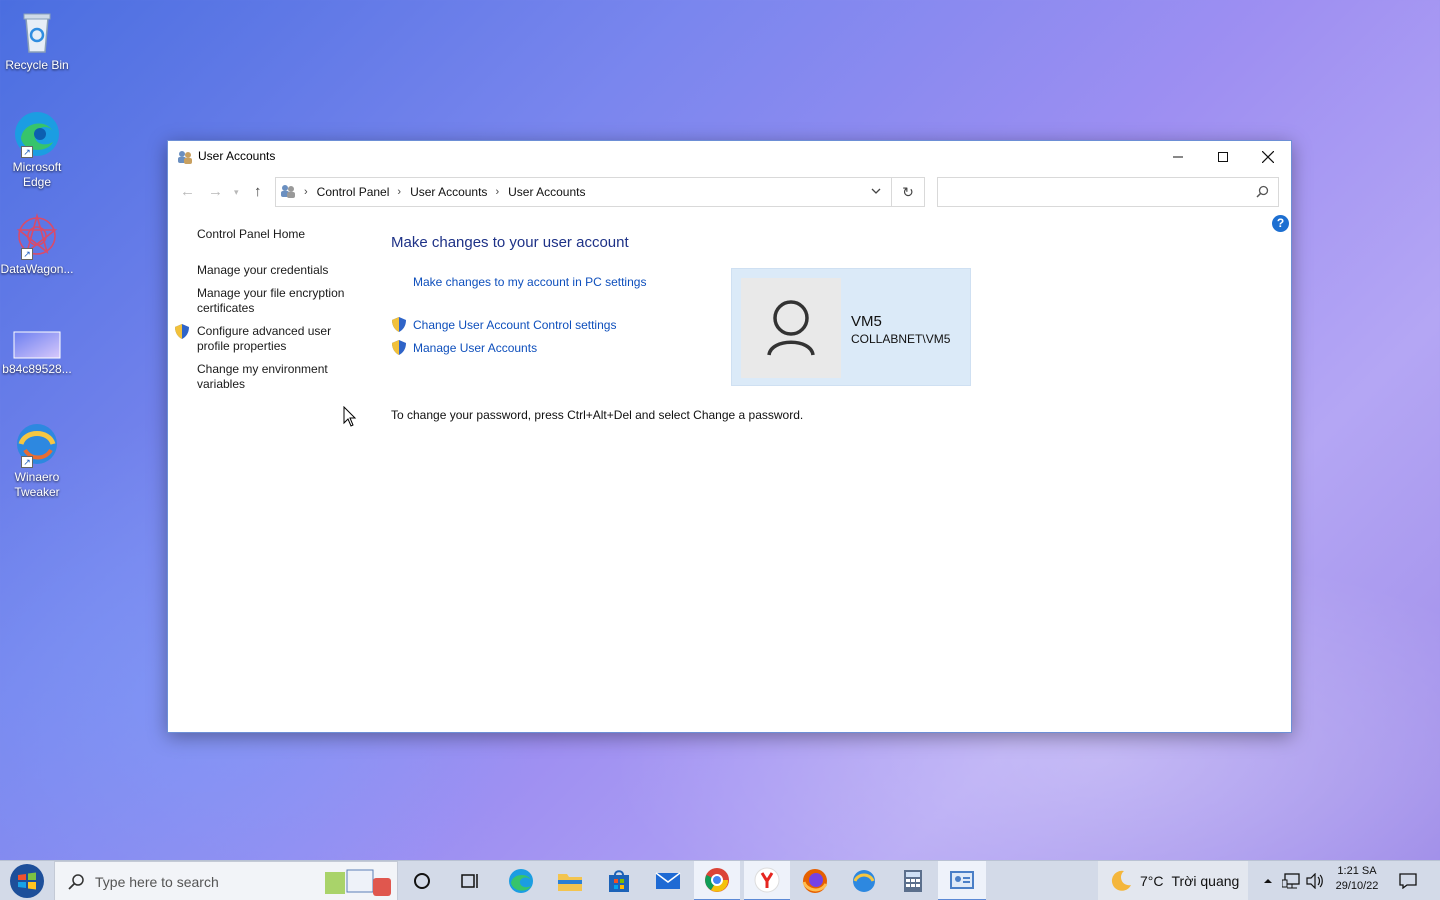 The height and width of the screenshot is (900, 1440). I want to click on window-title: User Accounts, so click(237, 156).